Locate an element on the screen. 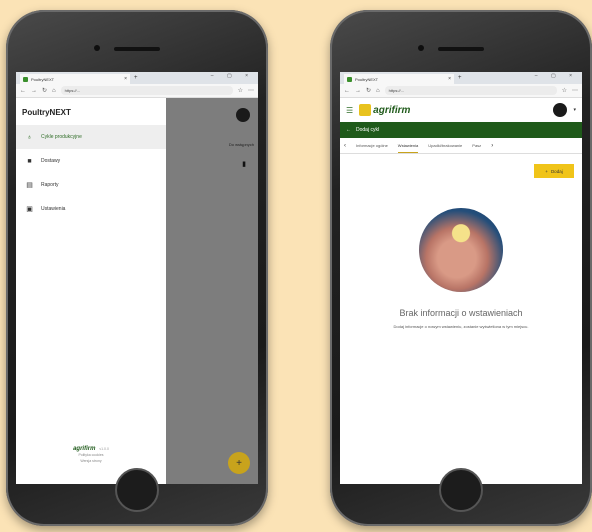 The height and width of the screenshot is (532, 592). plus-icon: + is located at coordinates (546, 171).